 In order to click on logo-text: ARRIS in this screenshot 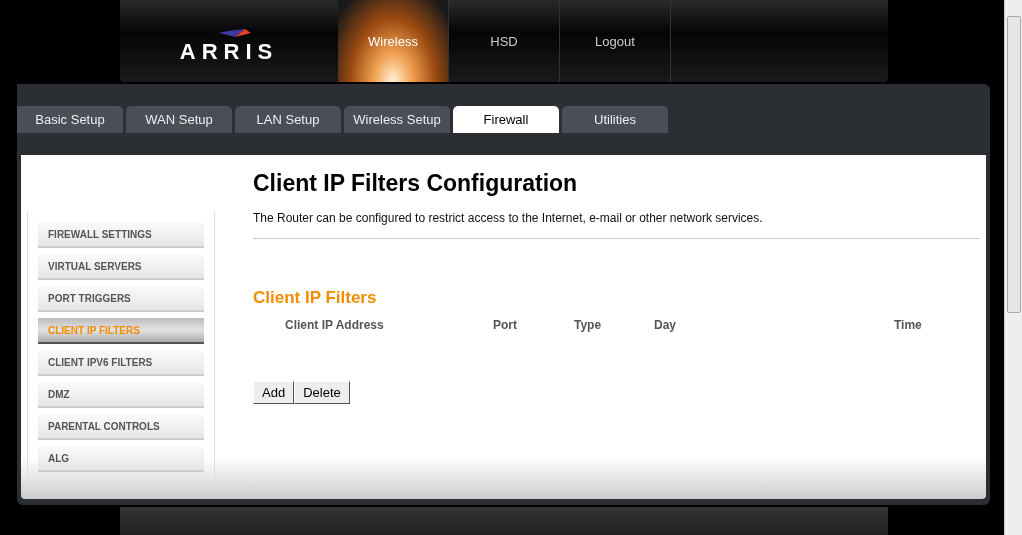, I will do `click(229, 52)`.